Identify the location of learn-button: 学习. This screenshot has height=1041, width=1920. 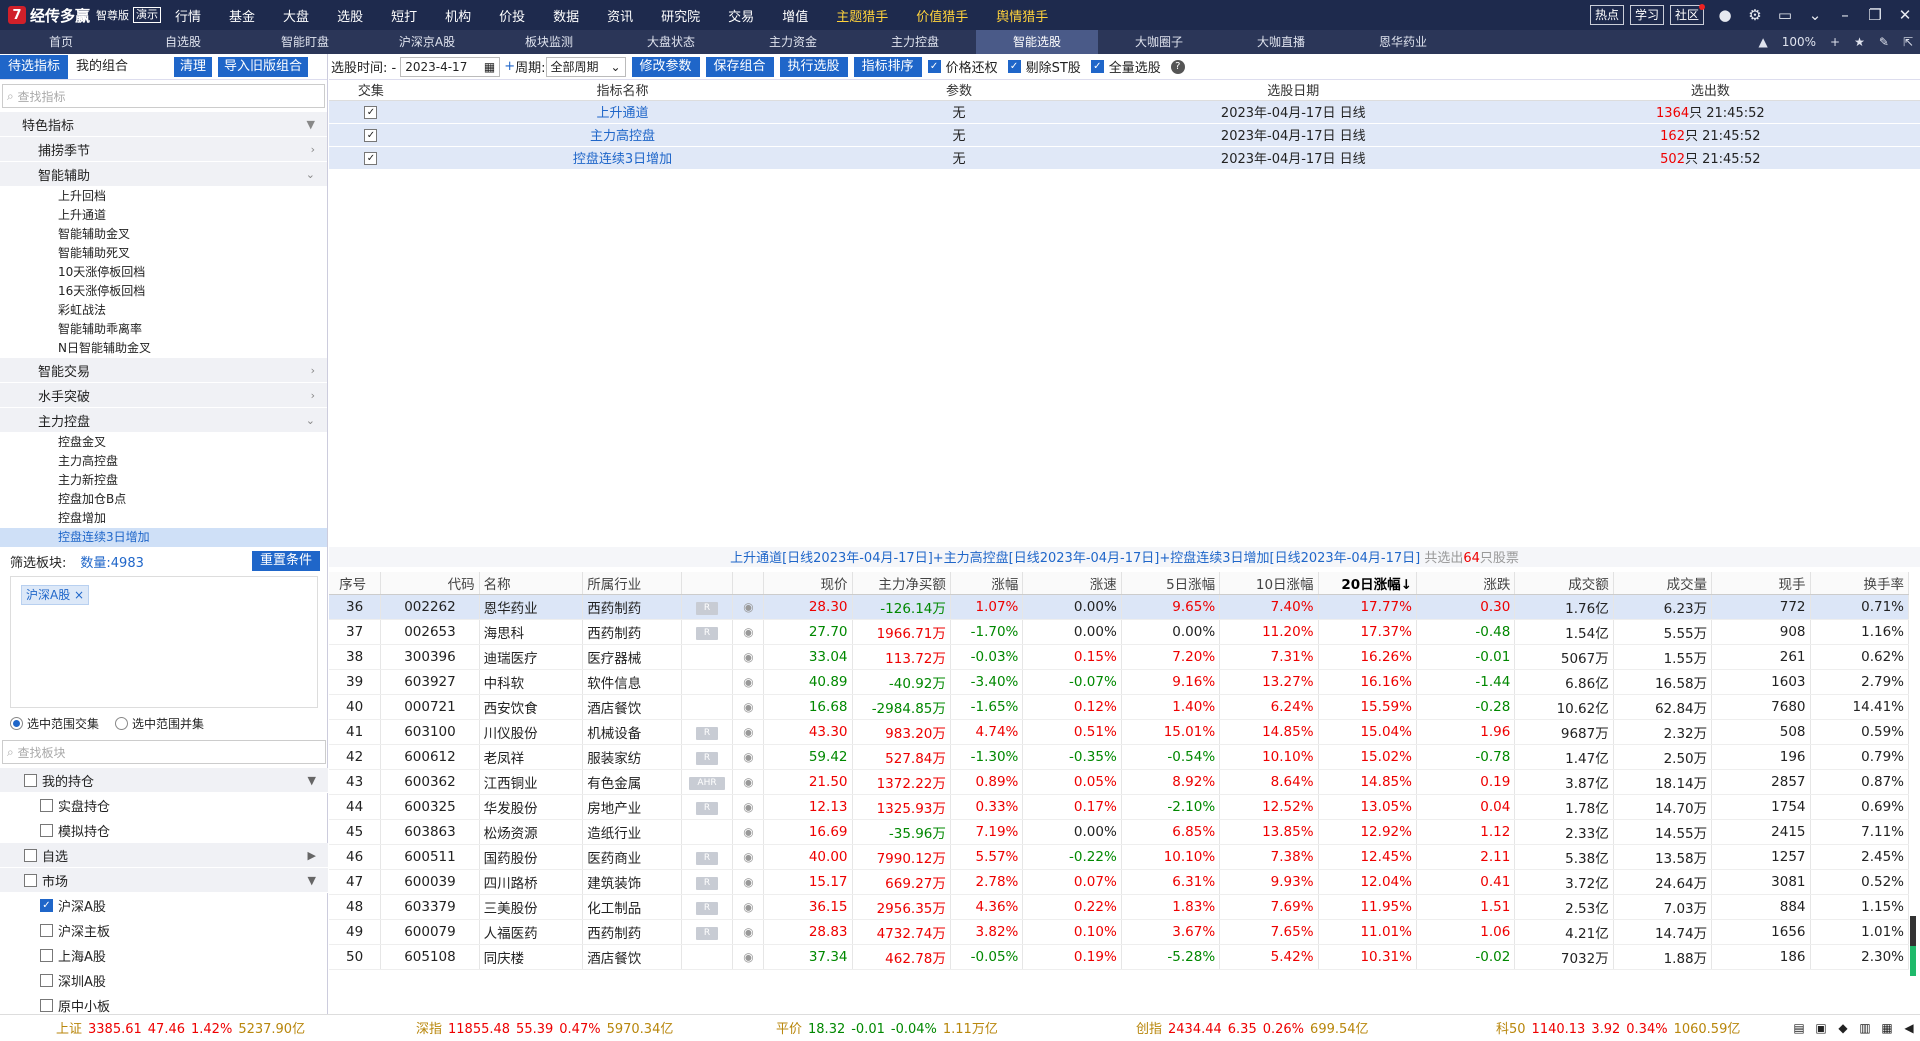
(1647, 15).